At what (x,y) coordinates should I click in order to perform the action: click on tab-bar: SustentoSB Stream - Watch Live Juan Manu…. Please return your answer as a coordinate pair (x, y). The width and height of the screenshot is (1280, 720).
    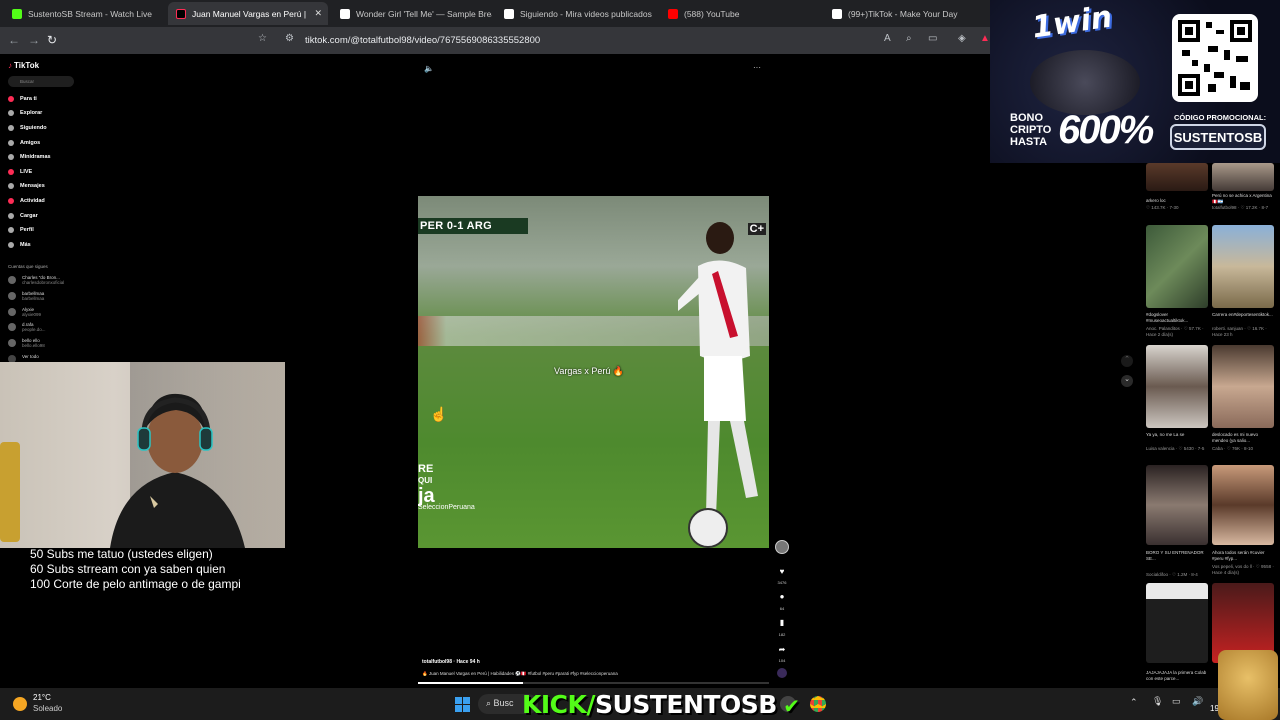
    Looking at the image, I should click on (495, 13).